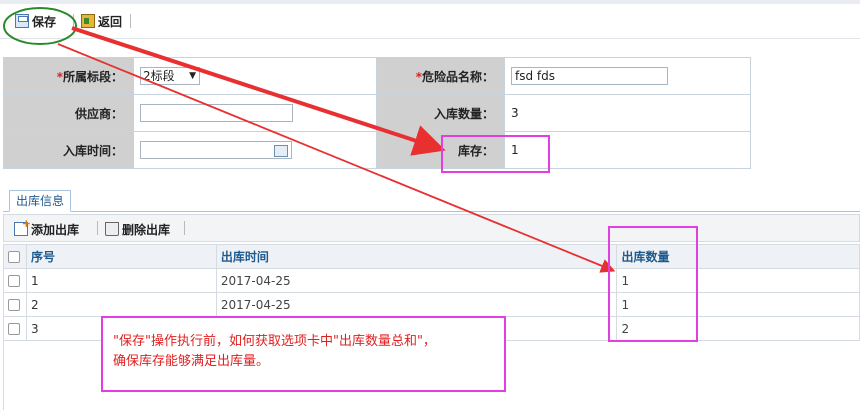 This screenshot has height=410, width=860. I want to click on delete-outbound-button: 删除出库, so click(137, 229).